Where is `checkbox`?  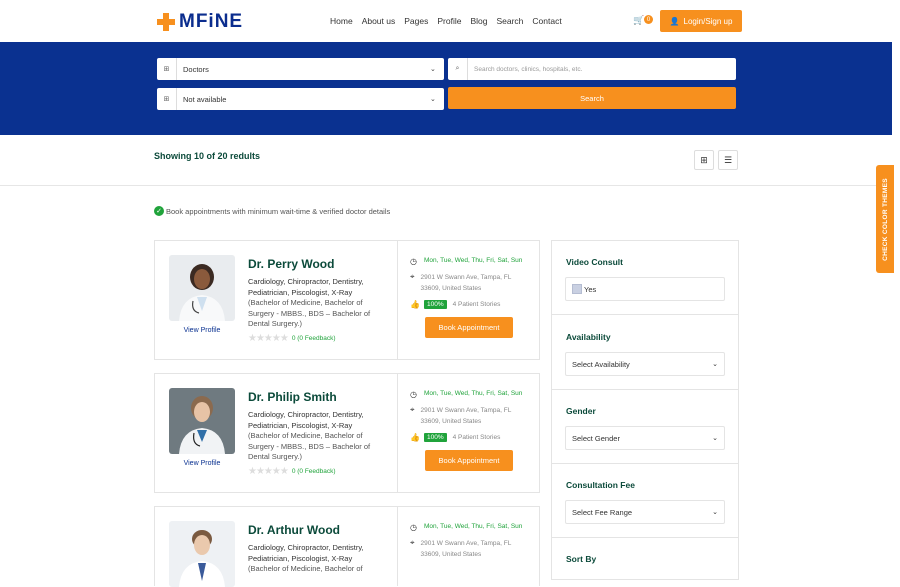
checkbox is located at coordinates (577, 289).